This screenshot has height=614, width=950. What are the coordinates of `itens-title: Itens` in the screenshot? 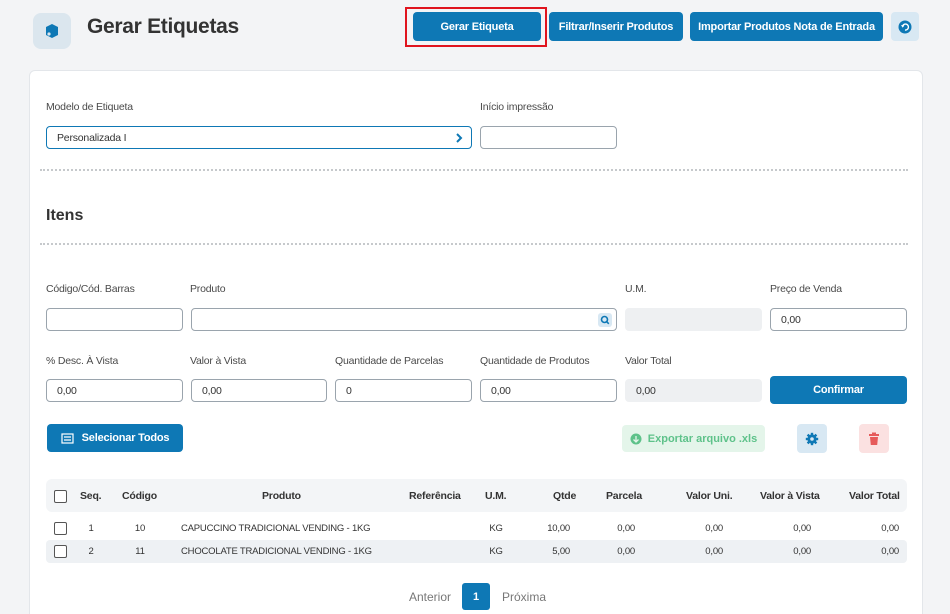 It's located at (65, 215).